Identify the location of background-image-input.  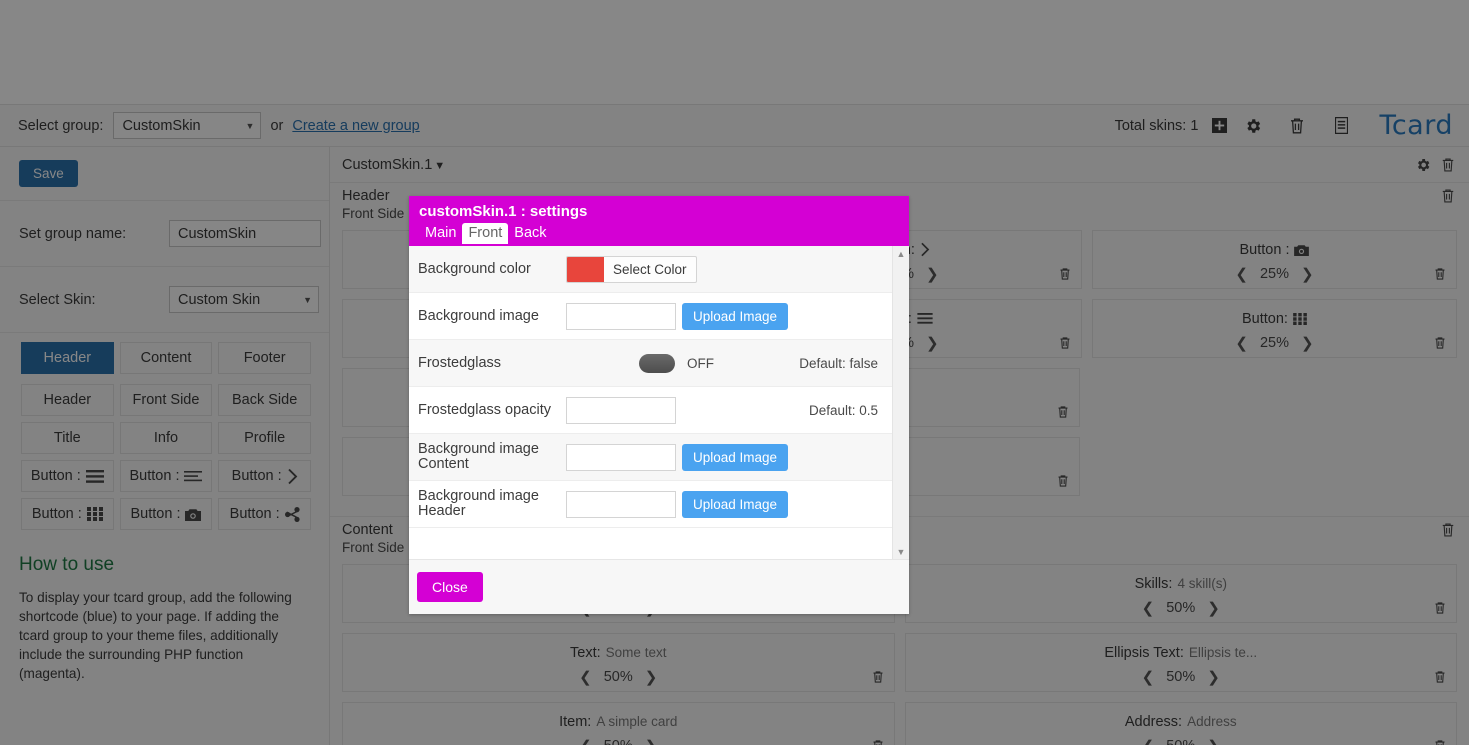
(621, 316).